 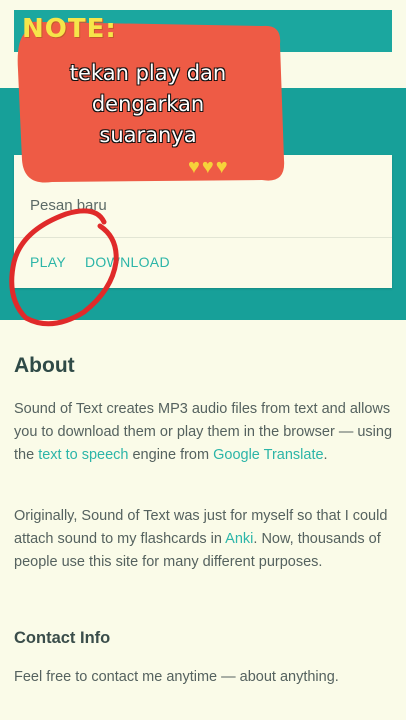 What do you see at coordinates (325, 455) in the screenshot?
I see `about-p1-text-c: .` at bounding box center [325, 455].